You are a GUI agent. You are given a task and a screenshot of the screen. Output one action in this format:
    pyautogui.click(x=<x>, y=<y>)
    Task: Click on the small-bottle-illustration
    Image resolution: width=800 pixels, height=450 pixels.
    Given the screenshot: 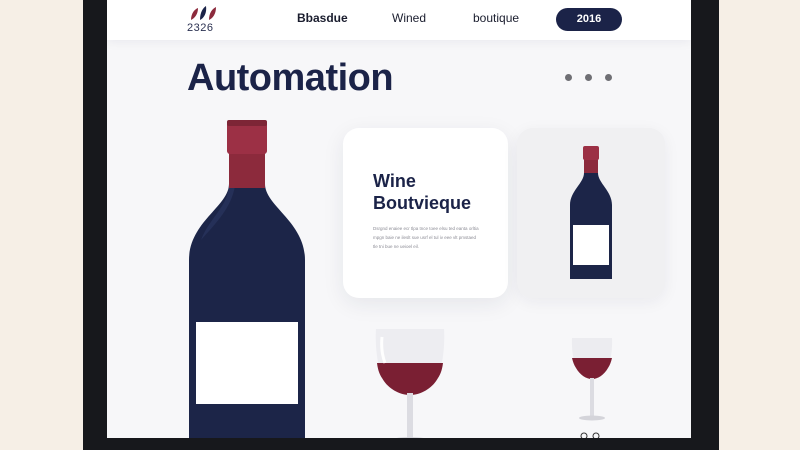 What is the action you would take?
    pyautogui.click(x=591, y=212)
    